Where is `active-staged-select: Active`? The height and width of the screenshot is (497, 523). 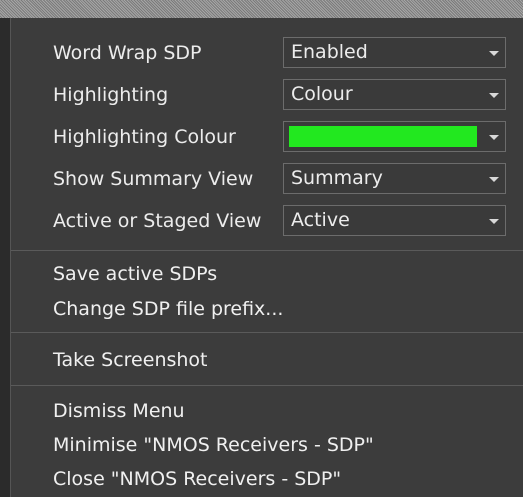 active-staged-select: Active is located at coordinates (394, 220).